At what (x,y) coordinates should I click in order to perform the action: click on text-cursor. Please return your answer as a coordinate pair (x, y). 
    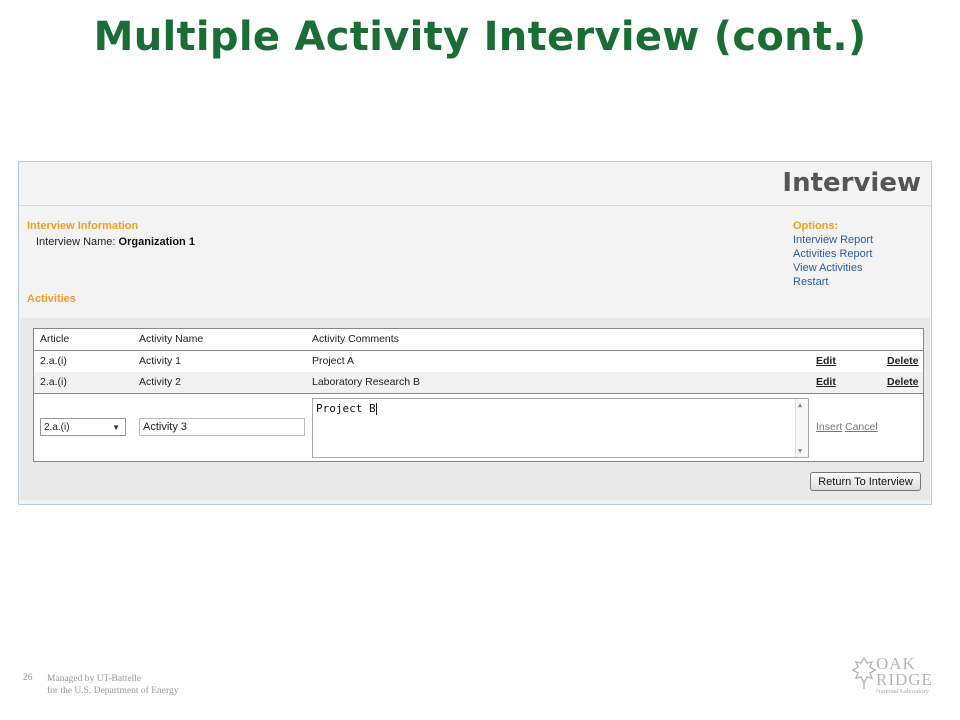
    Looking at the image, I should click on (376, 409).